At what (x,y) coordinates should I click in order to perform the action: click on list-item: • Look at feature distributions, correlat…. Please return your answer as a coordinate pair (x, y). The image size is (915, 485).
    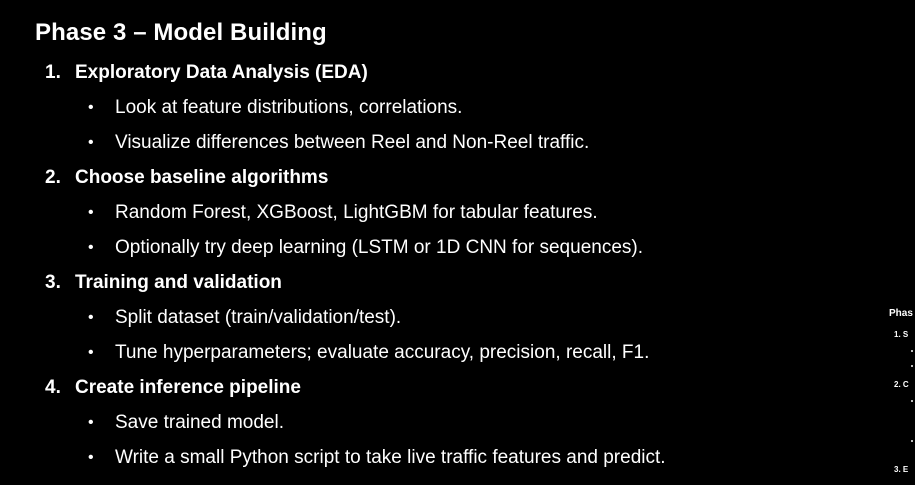
    Looking at the image, I should click on (275, 112).